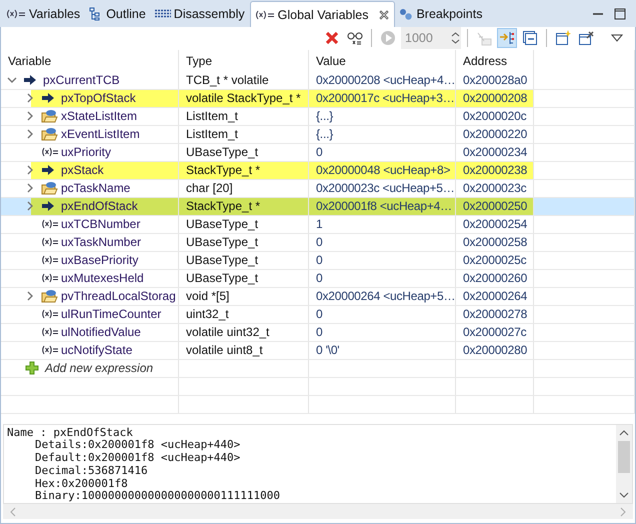 This screenshot has width=636, height=524. Describe the element at coordinates (244, 332) in the screenshot. I see `type-cell: volatile uint32_t` at that location.